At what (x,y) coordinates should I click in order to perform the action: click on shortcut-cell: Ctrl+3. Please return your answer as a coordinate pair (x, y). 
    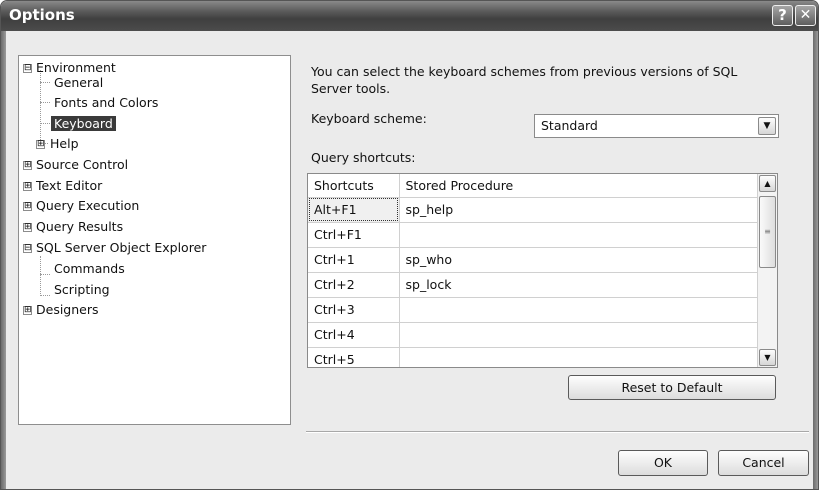
    Looking at the image, I should click on (354, 310).